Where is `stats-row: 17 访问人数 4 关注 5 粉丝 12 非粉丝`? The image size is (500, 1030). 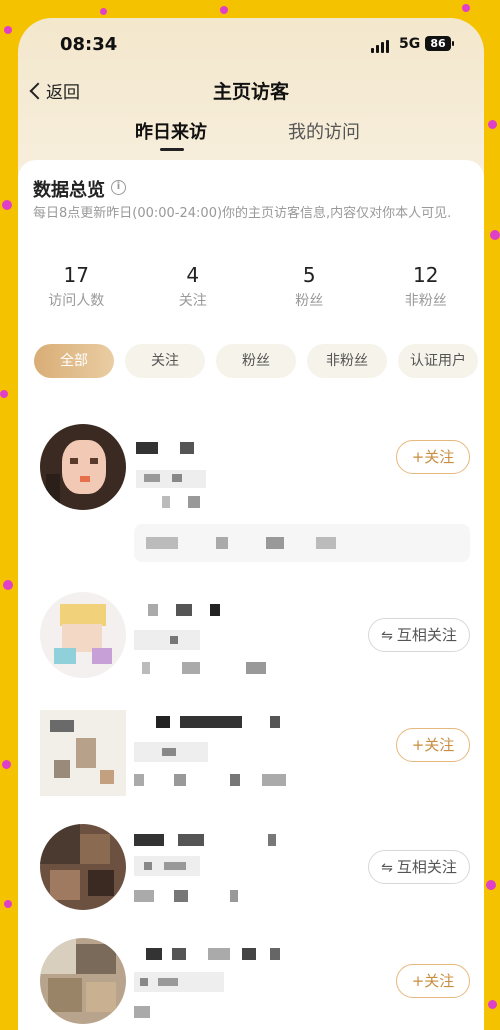
stats-row: 17 访问人数 4 关注 5 粉丝 12 非粉丝 is located at coordinates (251, 286).